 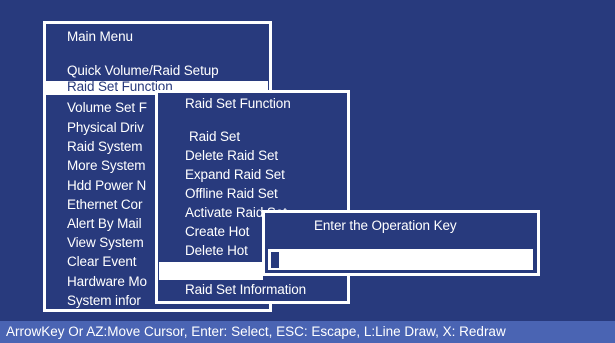 What do you see at coordinates (107, 281) in the screenshot?
I see `menu-item-hardware-monitor: Hardware Mo` at bounding box center [107, 281].